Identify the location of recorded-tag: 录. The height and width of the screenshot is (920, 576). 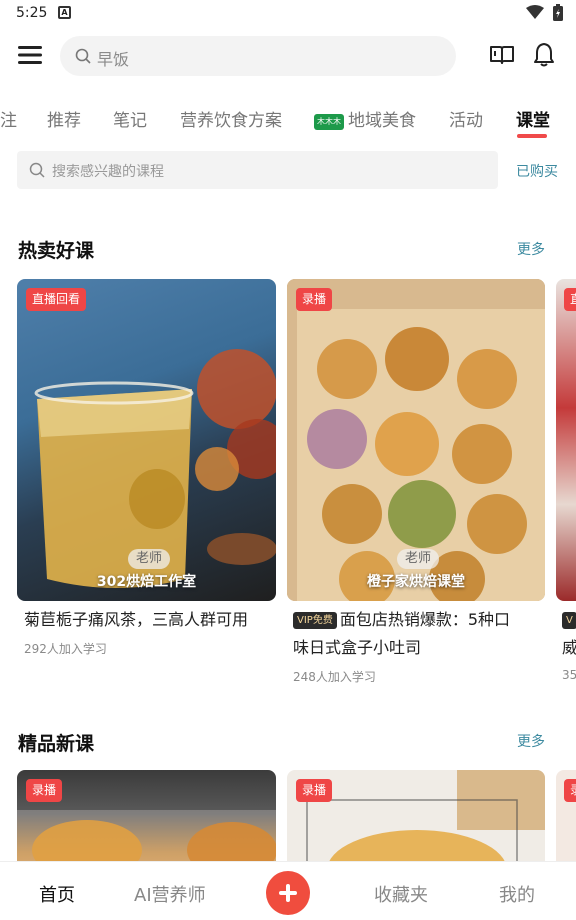
(570, 790).